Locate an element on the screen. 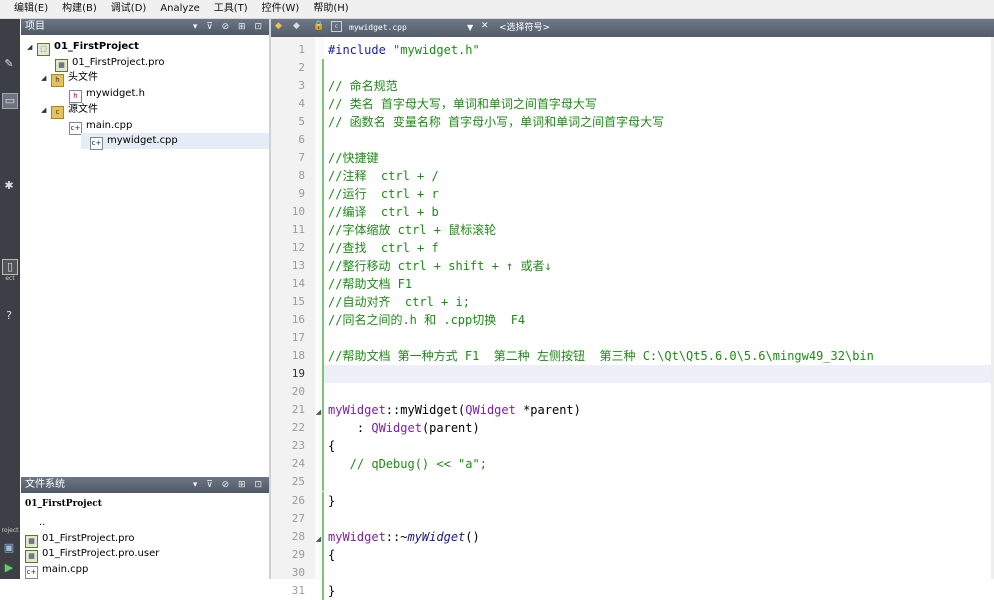  project-panel-title: 项目 is located at coordinates (35, 27).